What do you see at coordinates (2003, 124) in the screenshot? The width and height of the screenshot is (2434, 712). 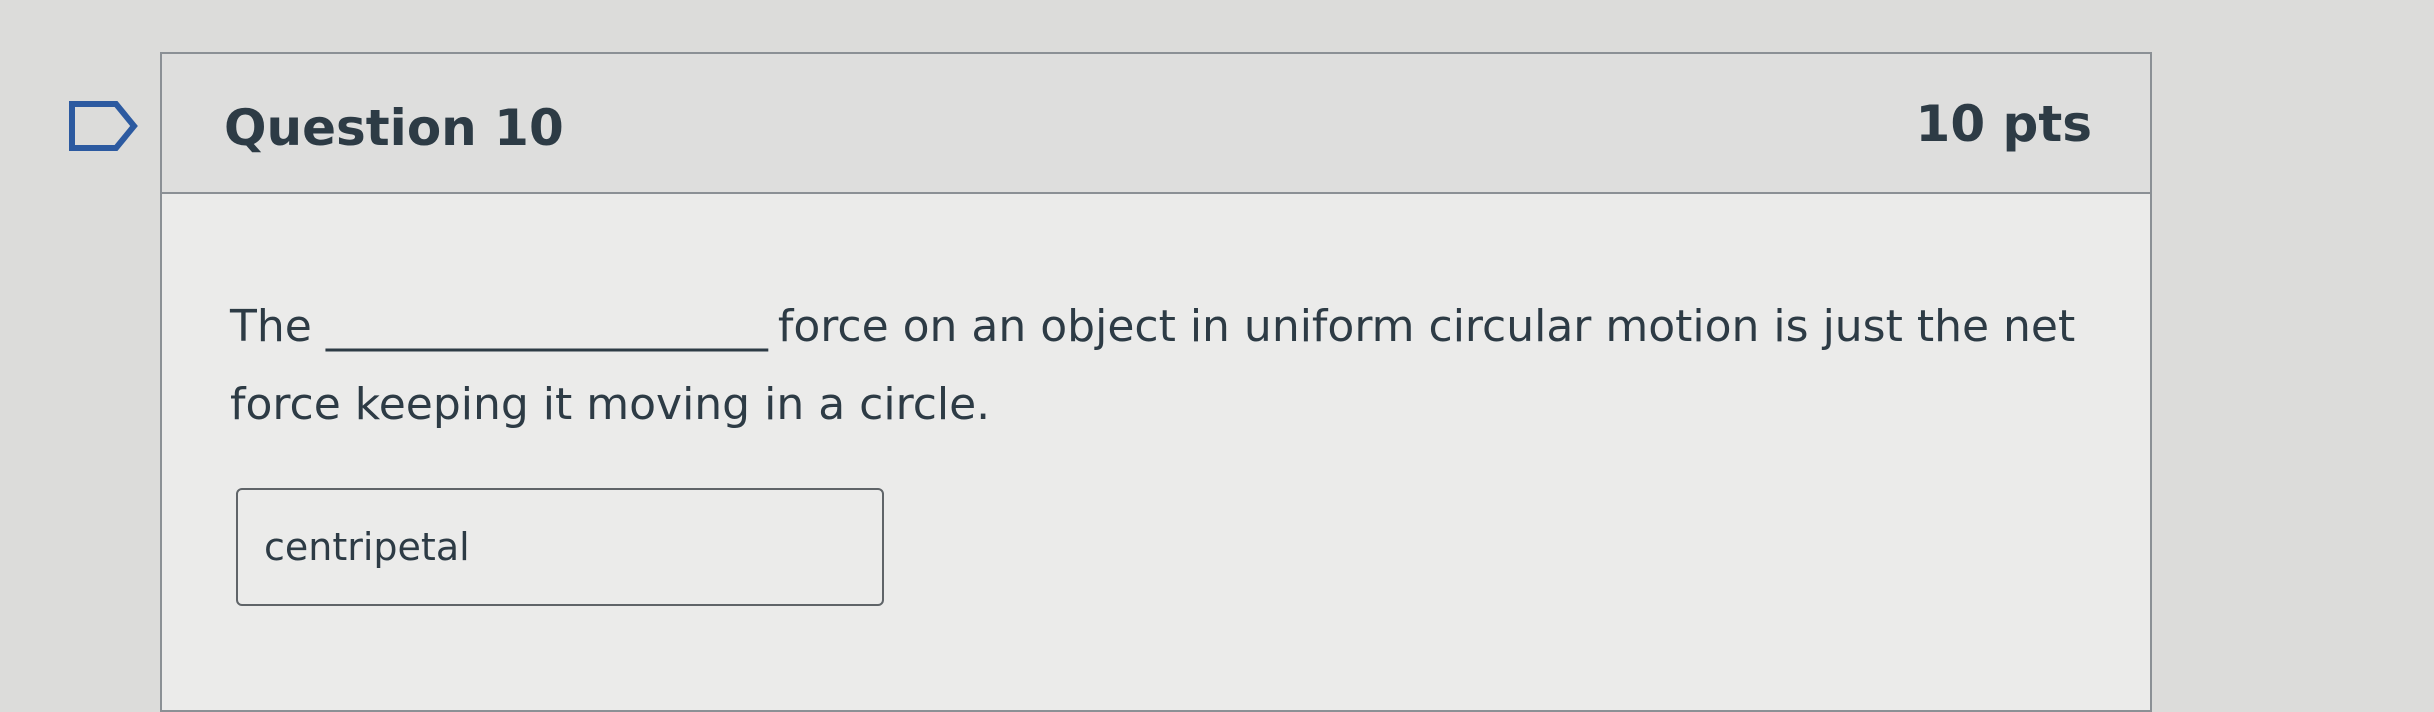 I see `question-points: 10 pts` at bounding box center [2003, 124].